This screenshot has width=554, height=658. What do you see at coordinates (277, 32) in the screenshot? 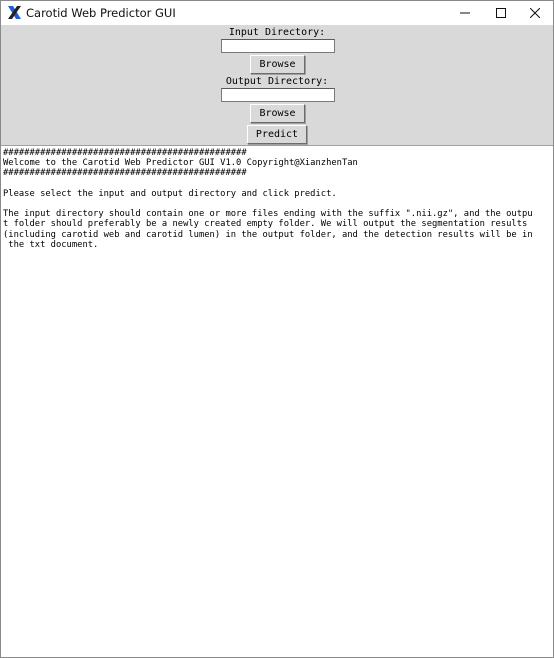
I see `input-directory-label: Input Directory:` at bounding box center [277, 32].